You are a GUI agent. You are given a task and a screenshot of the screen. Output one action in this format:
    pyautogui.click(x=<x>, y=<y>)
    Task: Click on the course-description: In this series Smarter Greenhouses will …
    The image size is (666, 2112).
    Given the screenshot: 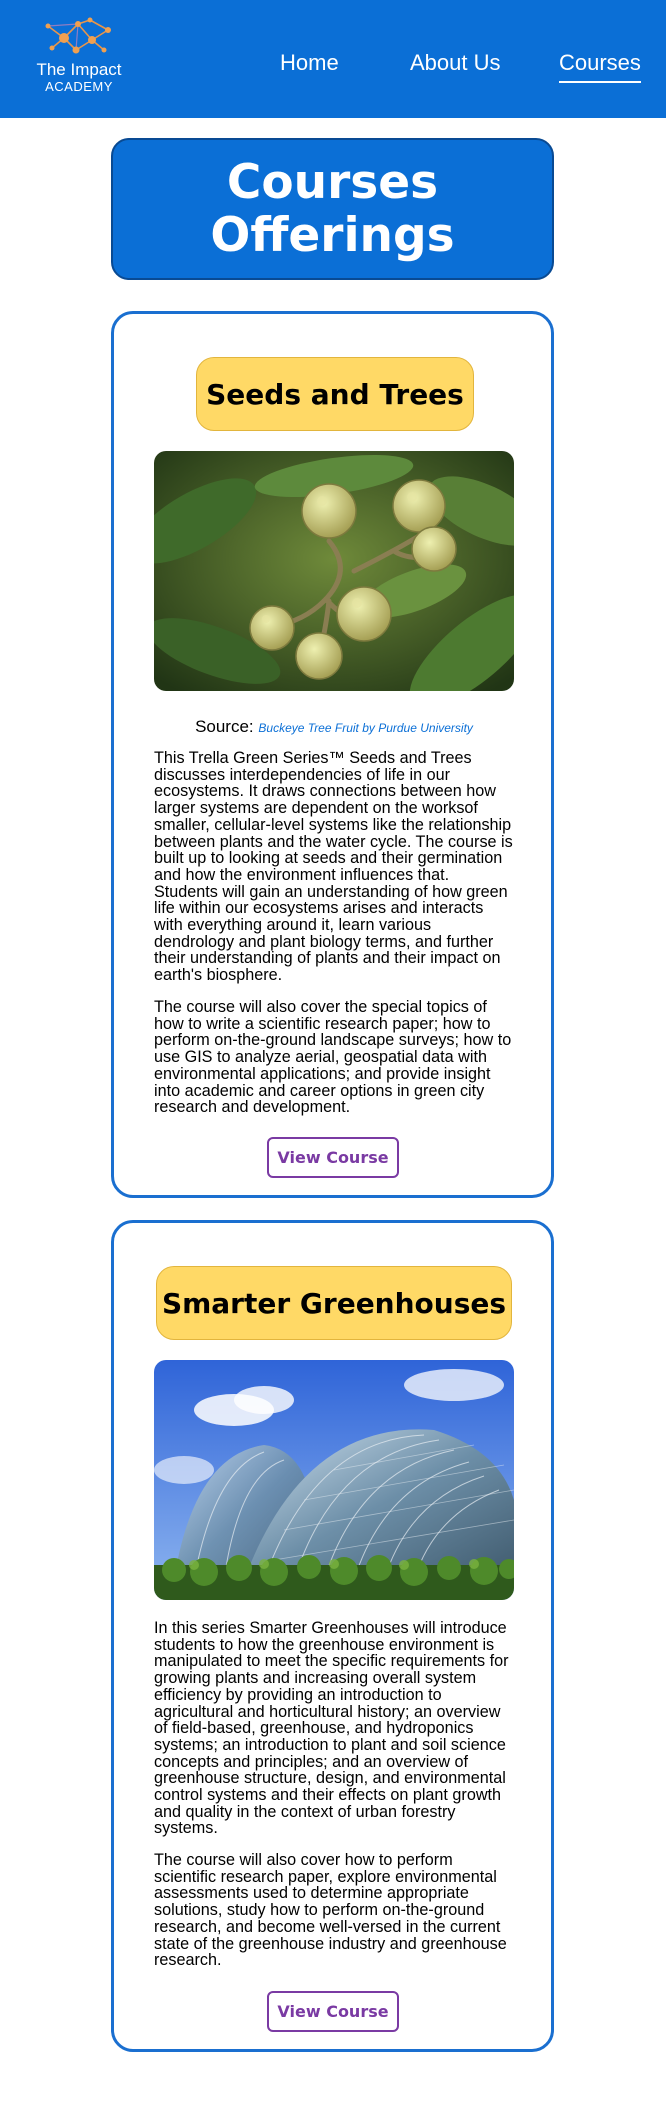 What is the action you would take?
    pyautogui.click(x=331, y=1728)
    